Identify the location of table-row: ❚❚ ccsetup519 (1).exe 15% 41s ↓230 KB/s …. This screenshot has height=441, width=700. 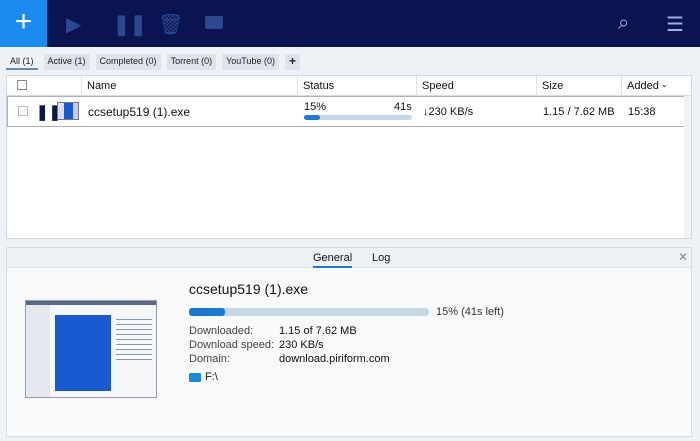
(346, 111).